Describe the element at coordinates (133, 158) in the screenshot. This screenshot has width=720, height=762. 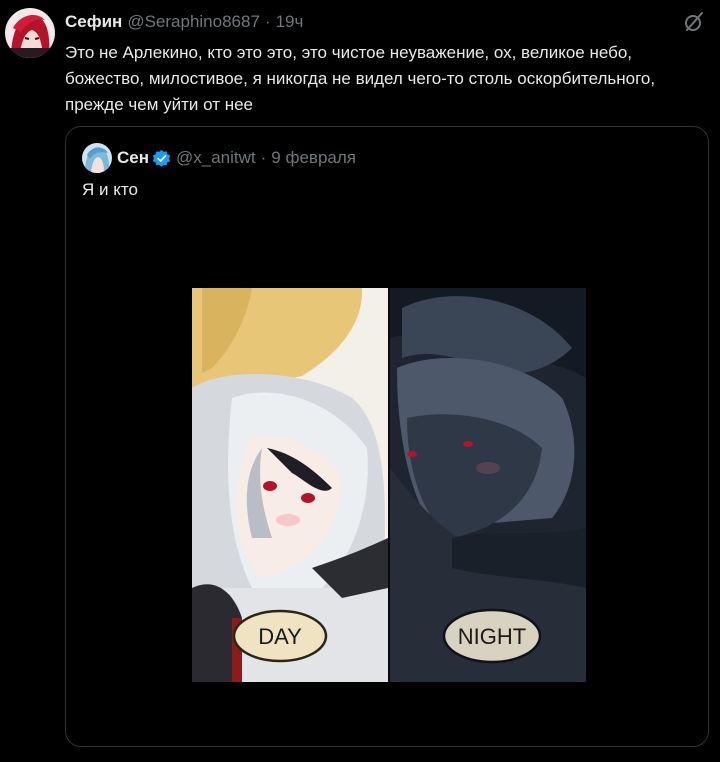
I see `quoted-author-display-name: Сен` at that location.